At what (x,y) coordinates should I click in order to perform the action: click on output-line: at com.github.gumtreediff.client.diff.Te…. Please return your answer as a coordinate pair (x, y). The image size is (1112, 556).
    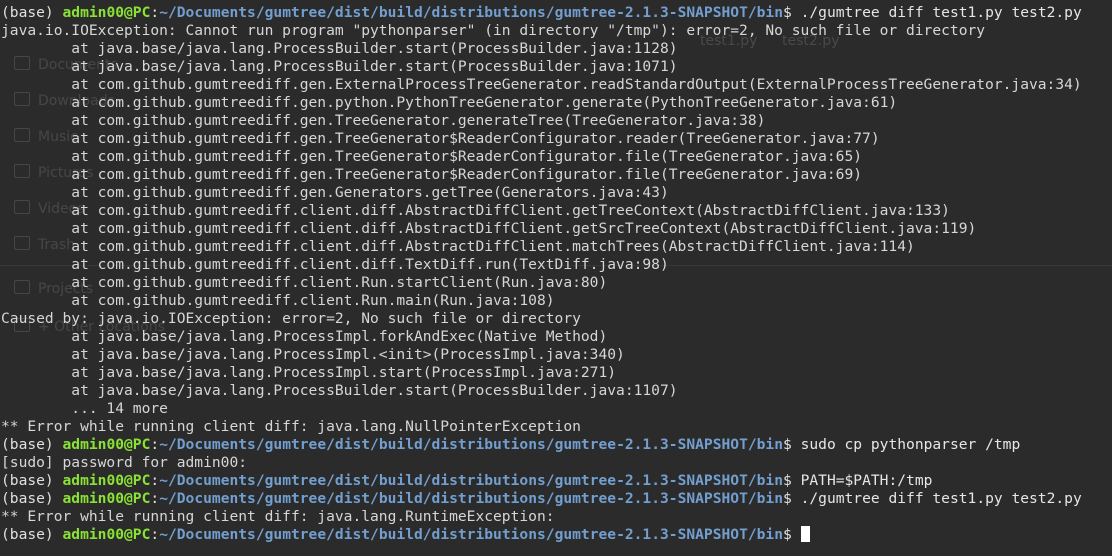
    Looking at the image, I should click on (335, 264).